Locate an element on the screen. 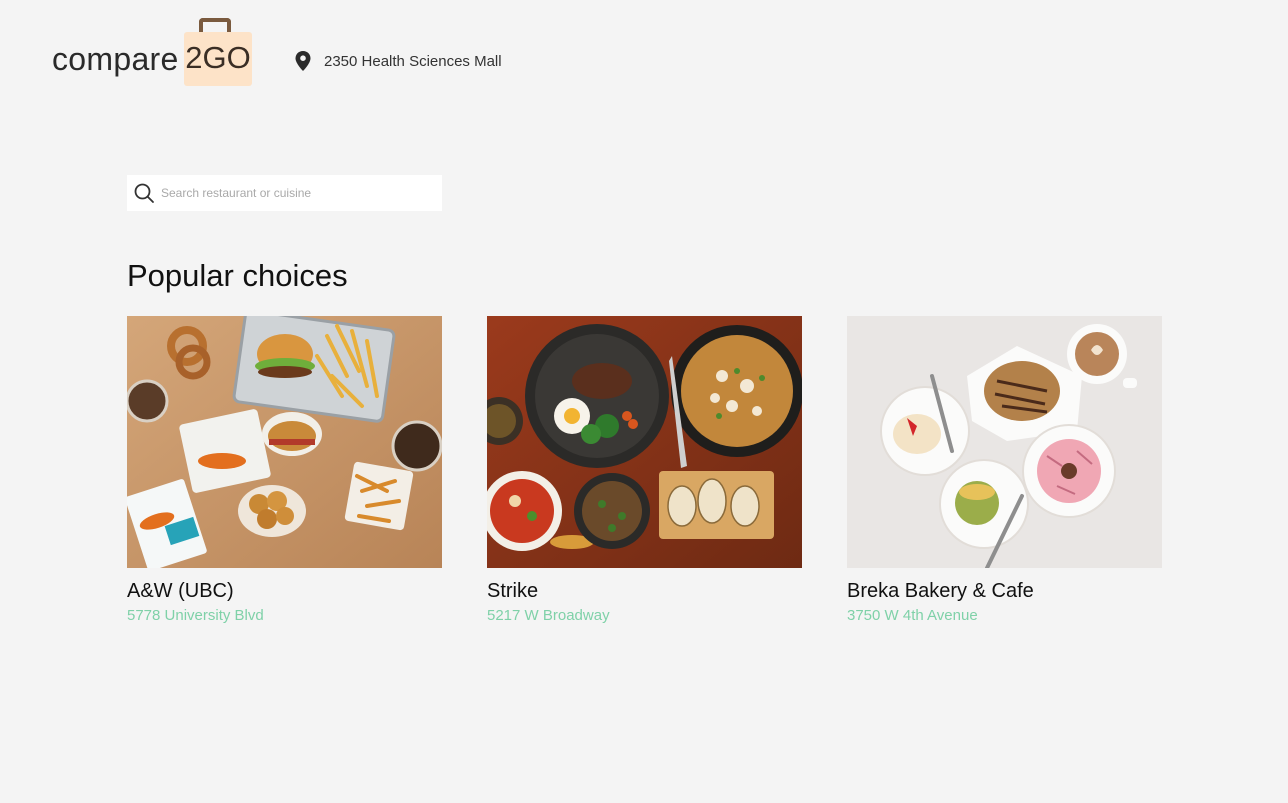  strike-food-photo is located at coordinates (644, 442).